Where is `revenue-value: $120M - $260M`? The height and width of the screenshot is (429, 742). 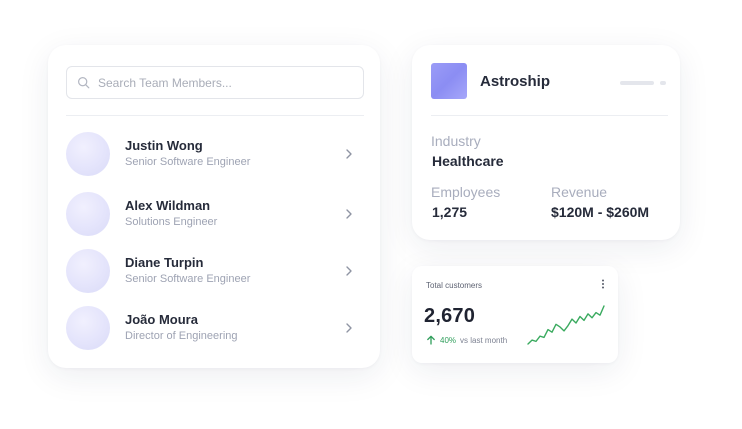
revenue-value: $120M - $260M is located at coordinates (600, 212).